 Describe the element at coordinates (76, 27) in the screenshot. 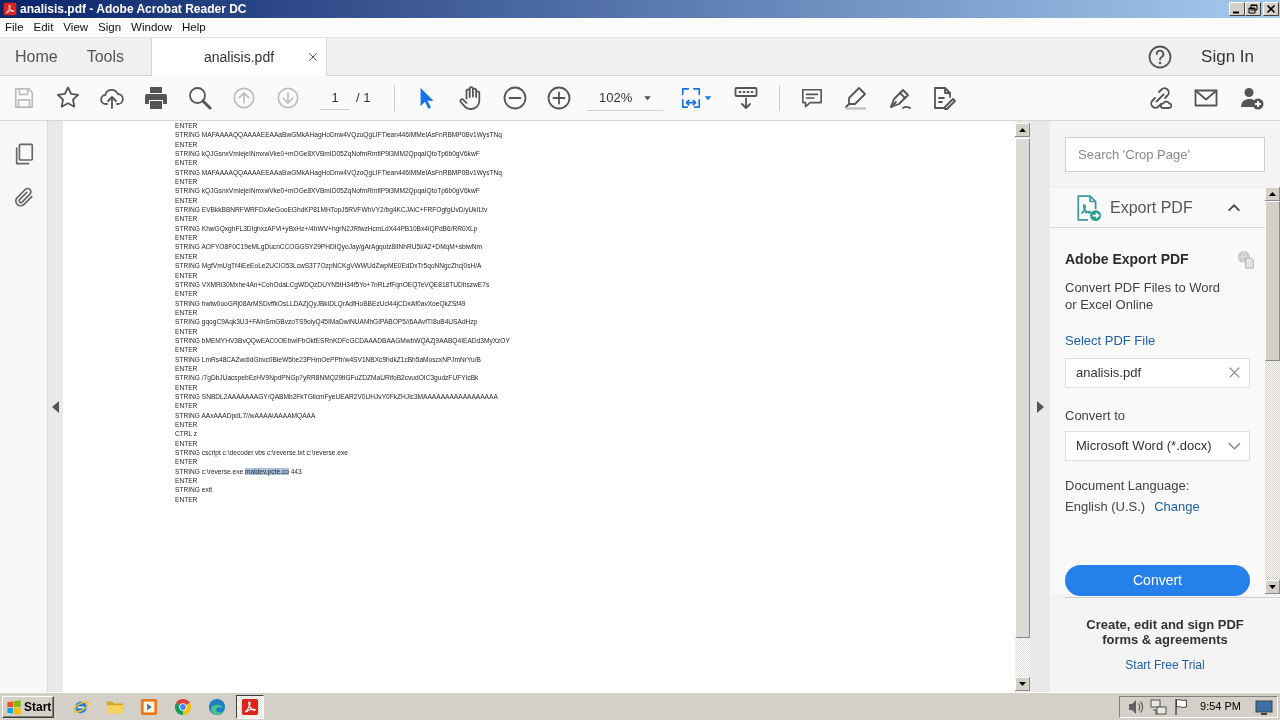

I see `menu-item: View` at that location.